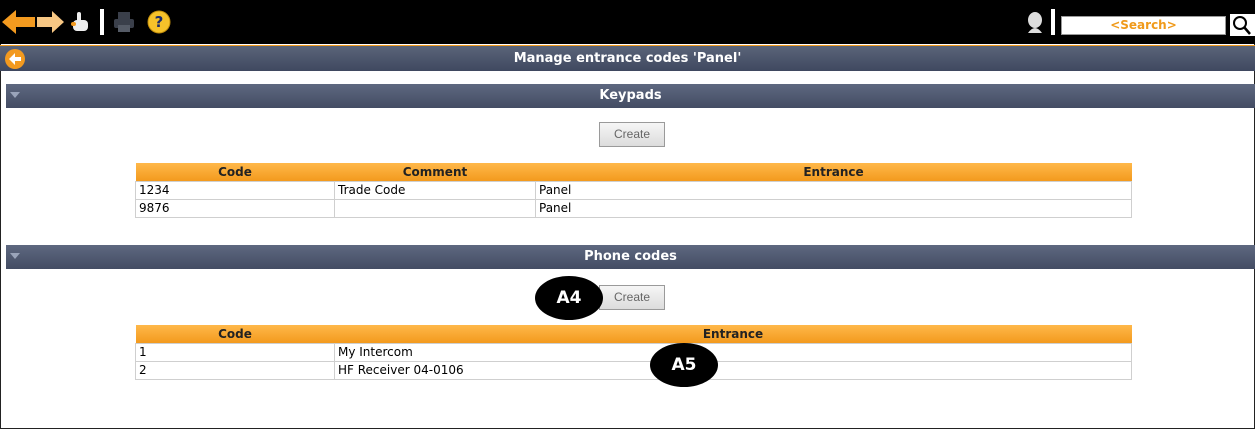  I want to click on cell-code: 9876, so click(235, 208).